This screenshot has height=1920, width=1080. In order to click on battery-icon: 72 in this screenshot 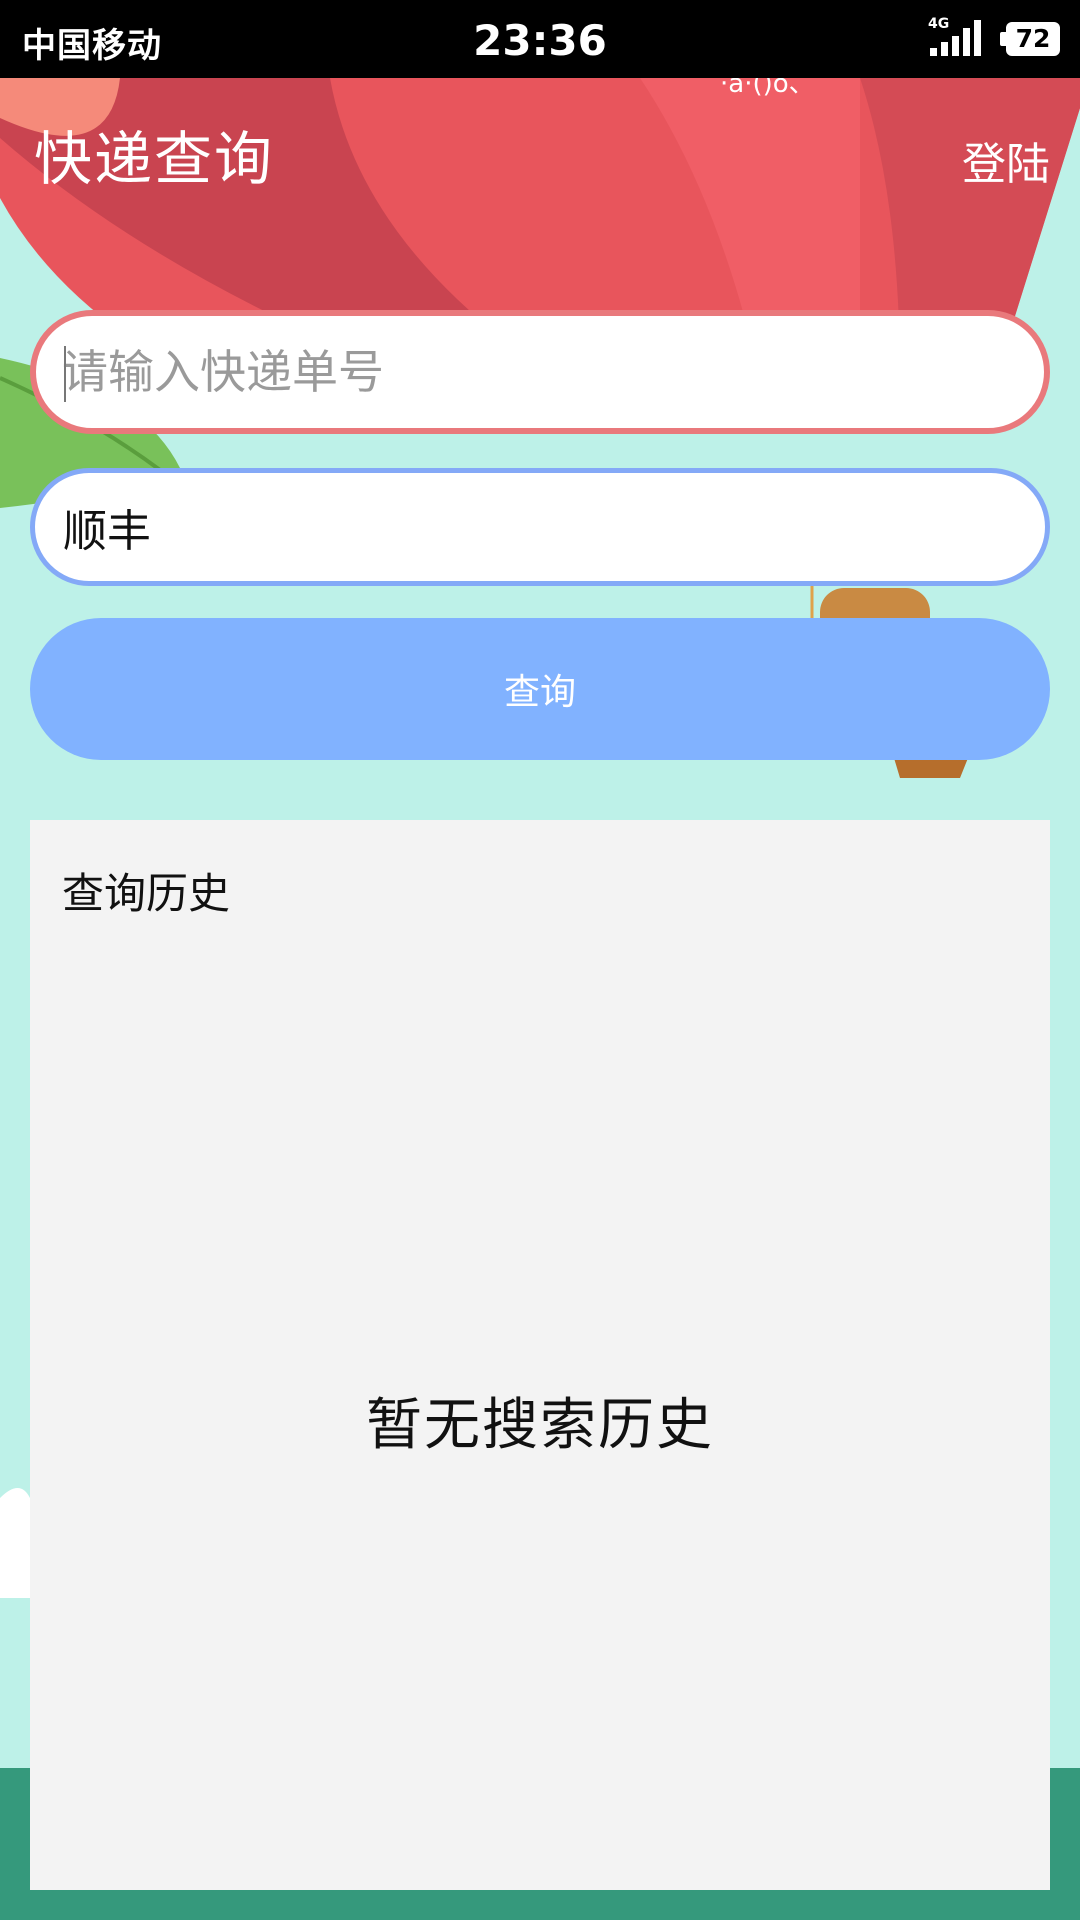, I will do `click(1033, 39)`.